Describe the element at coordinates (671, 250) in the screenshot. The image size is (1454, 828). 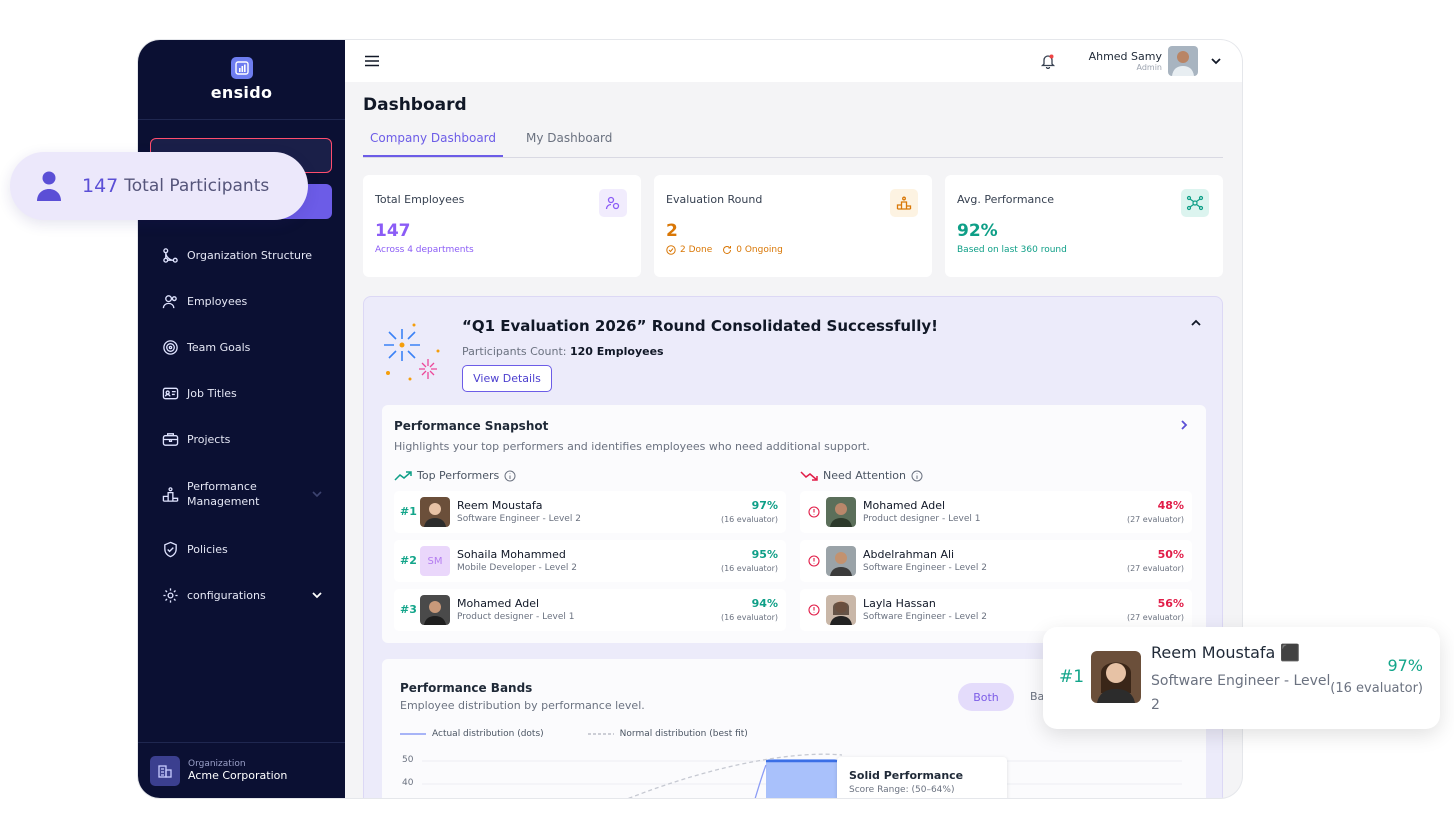
I see `check-circle-icon` at that location.